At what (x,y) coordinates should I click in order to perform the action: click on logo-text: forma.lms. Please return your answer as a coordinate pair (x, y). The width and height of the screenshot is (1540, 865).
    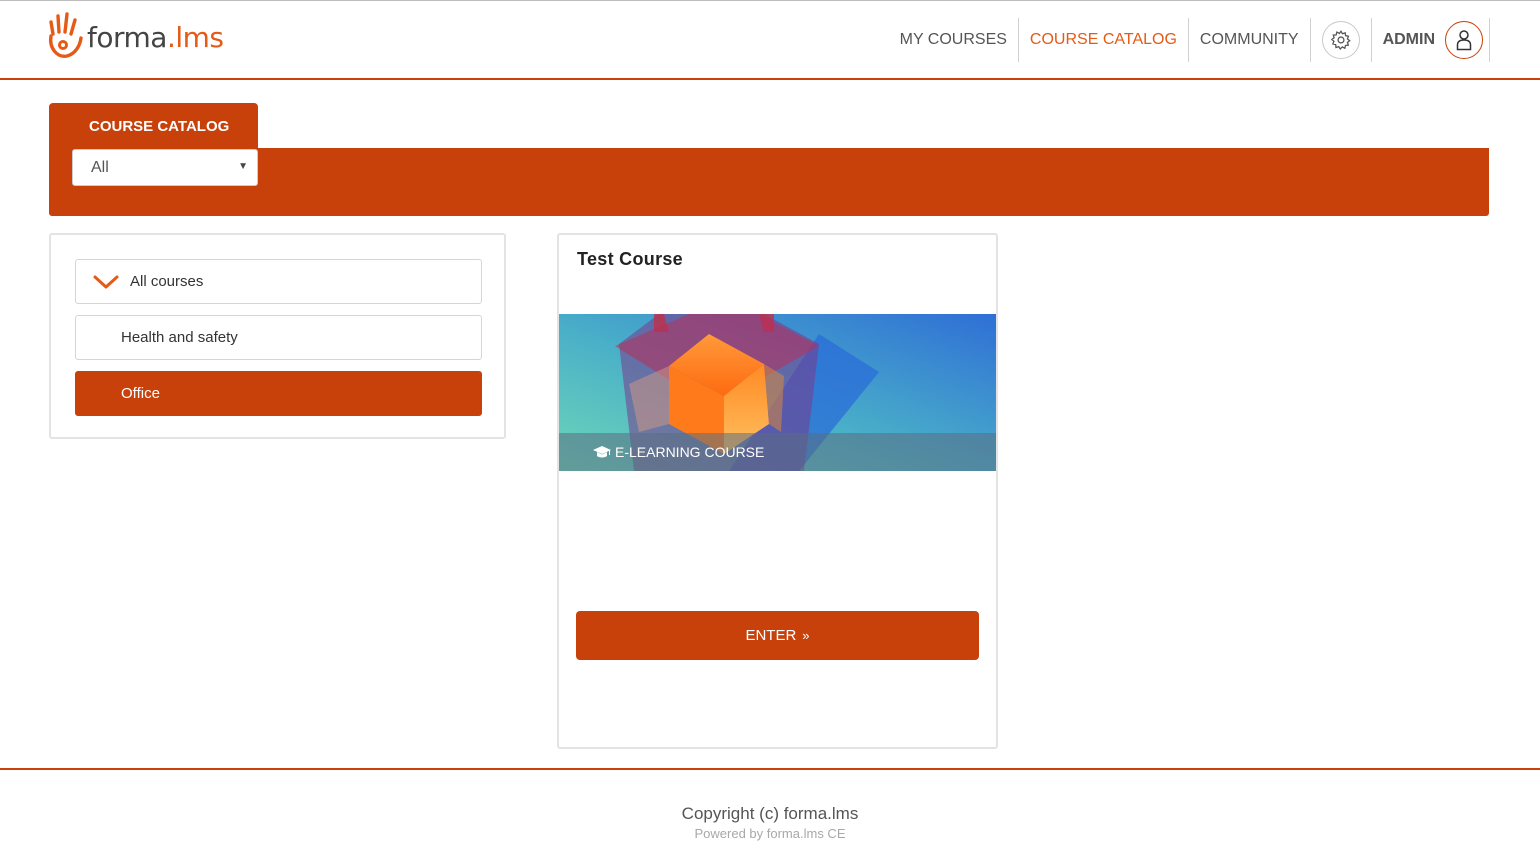
    Looking at the image, I should click on (155, 37).